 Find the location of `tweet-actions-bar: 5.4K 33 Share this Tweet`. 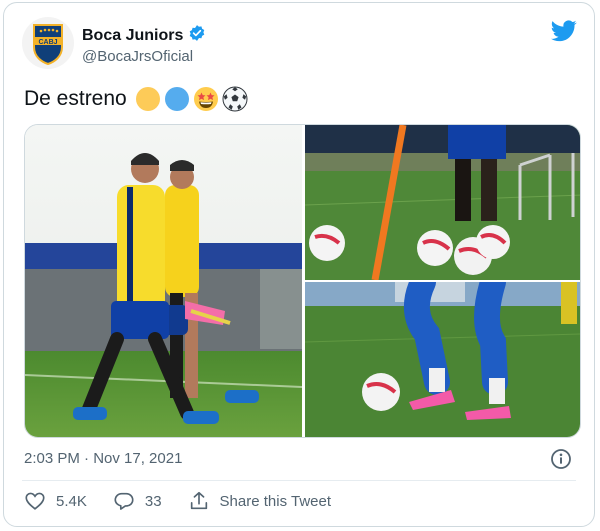

tweet-actions-bar: 5.4K 33 Share this Tweet is located at coordinates (190, 501).